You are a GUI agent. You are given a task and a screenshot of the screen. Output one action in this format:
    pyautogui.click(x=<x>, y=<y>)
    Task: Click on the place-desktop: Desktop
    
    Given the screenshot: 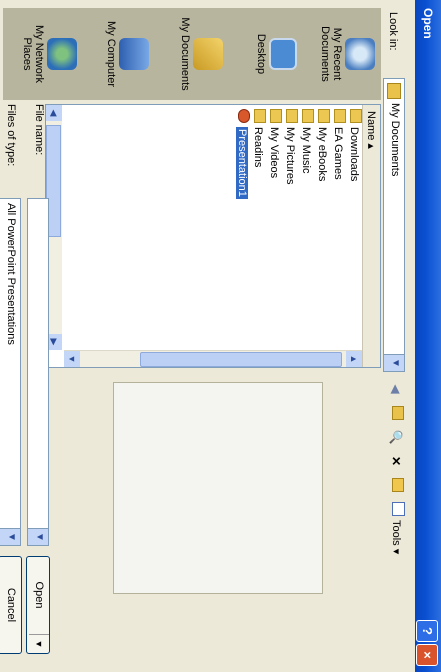 What is the action you would take?
    pyautogui.click(x=276, y=54)
    